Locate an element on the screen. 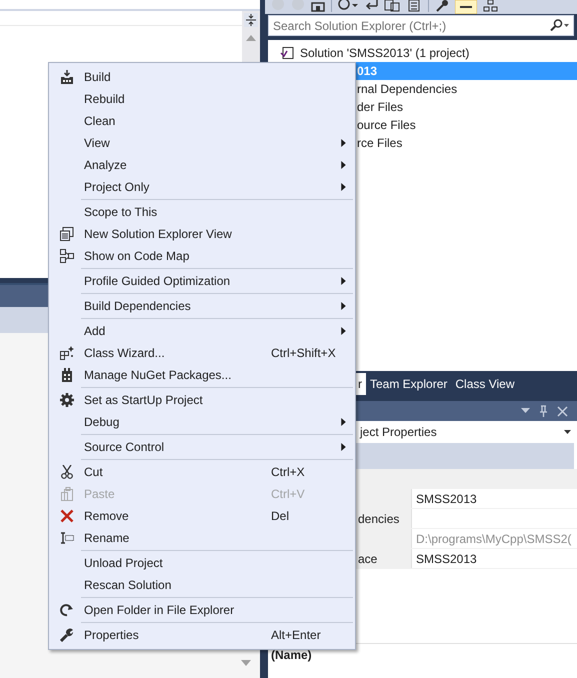  description-title: (Name) is located at coordinates (291, 655).